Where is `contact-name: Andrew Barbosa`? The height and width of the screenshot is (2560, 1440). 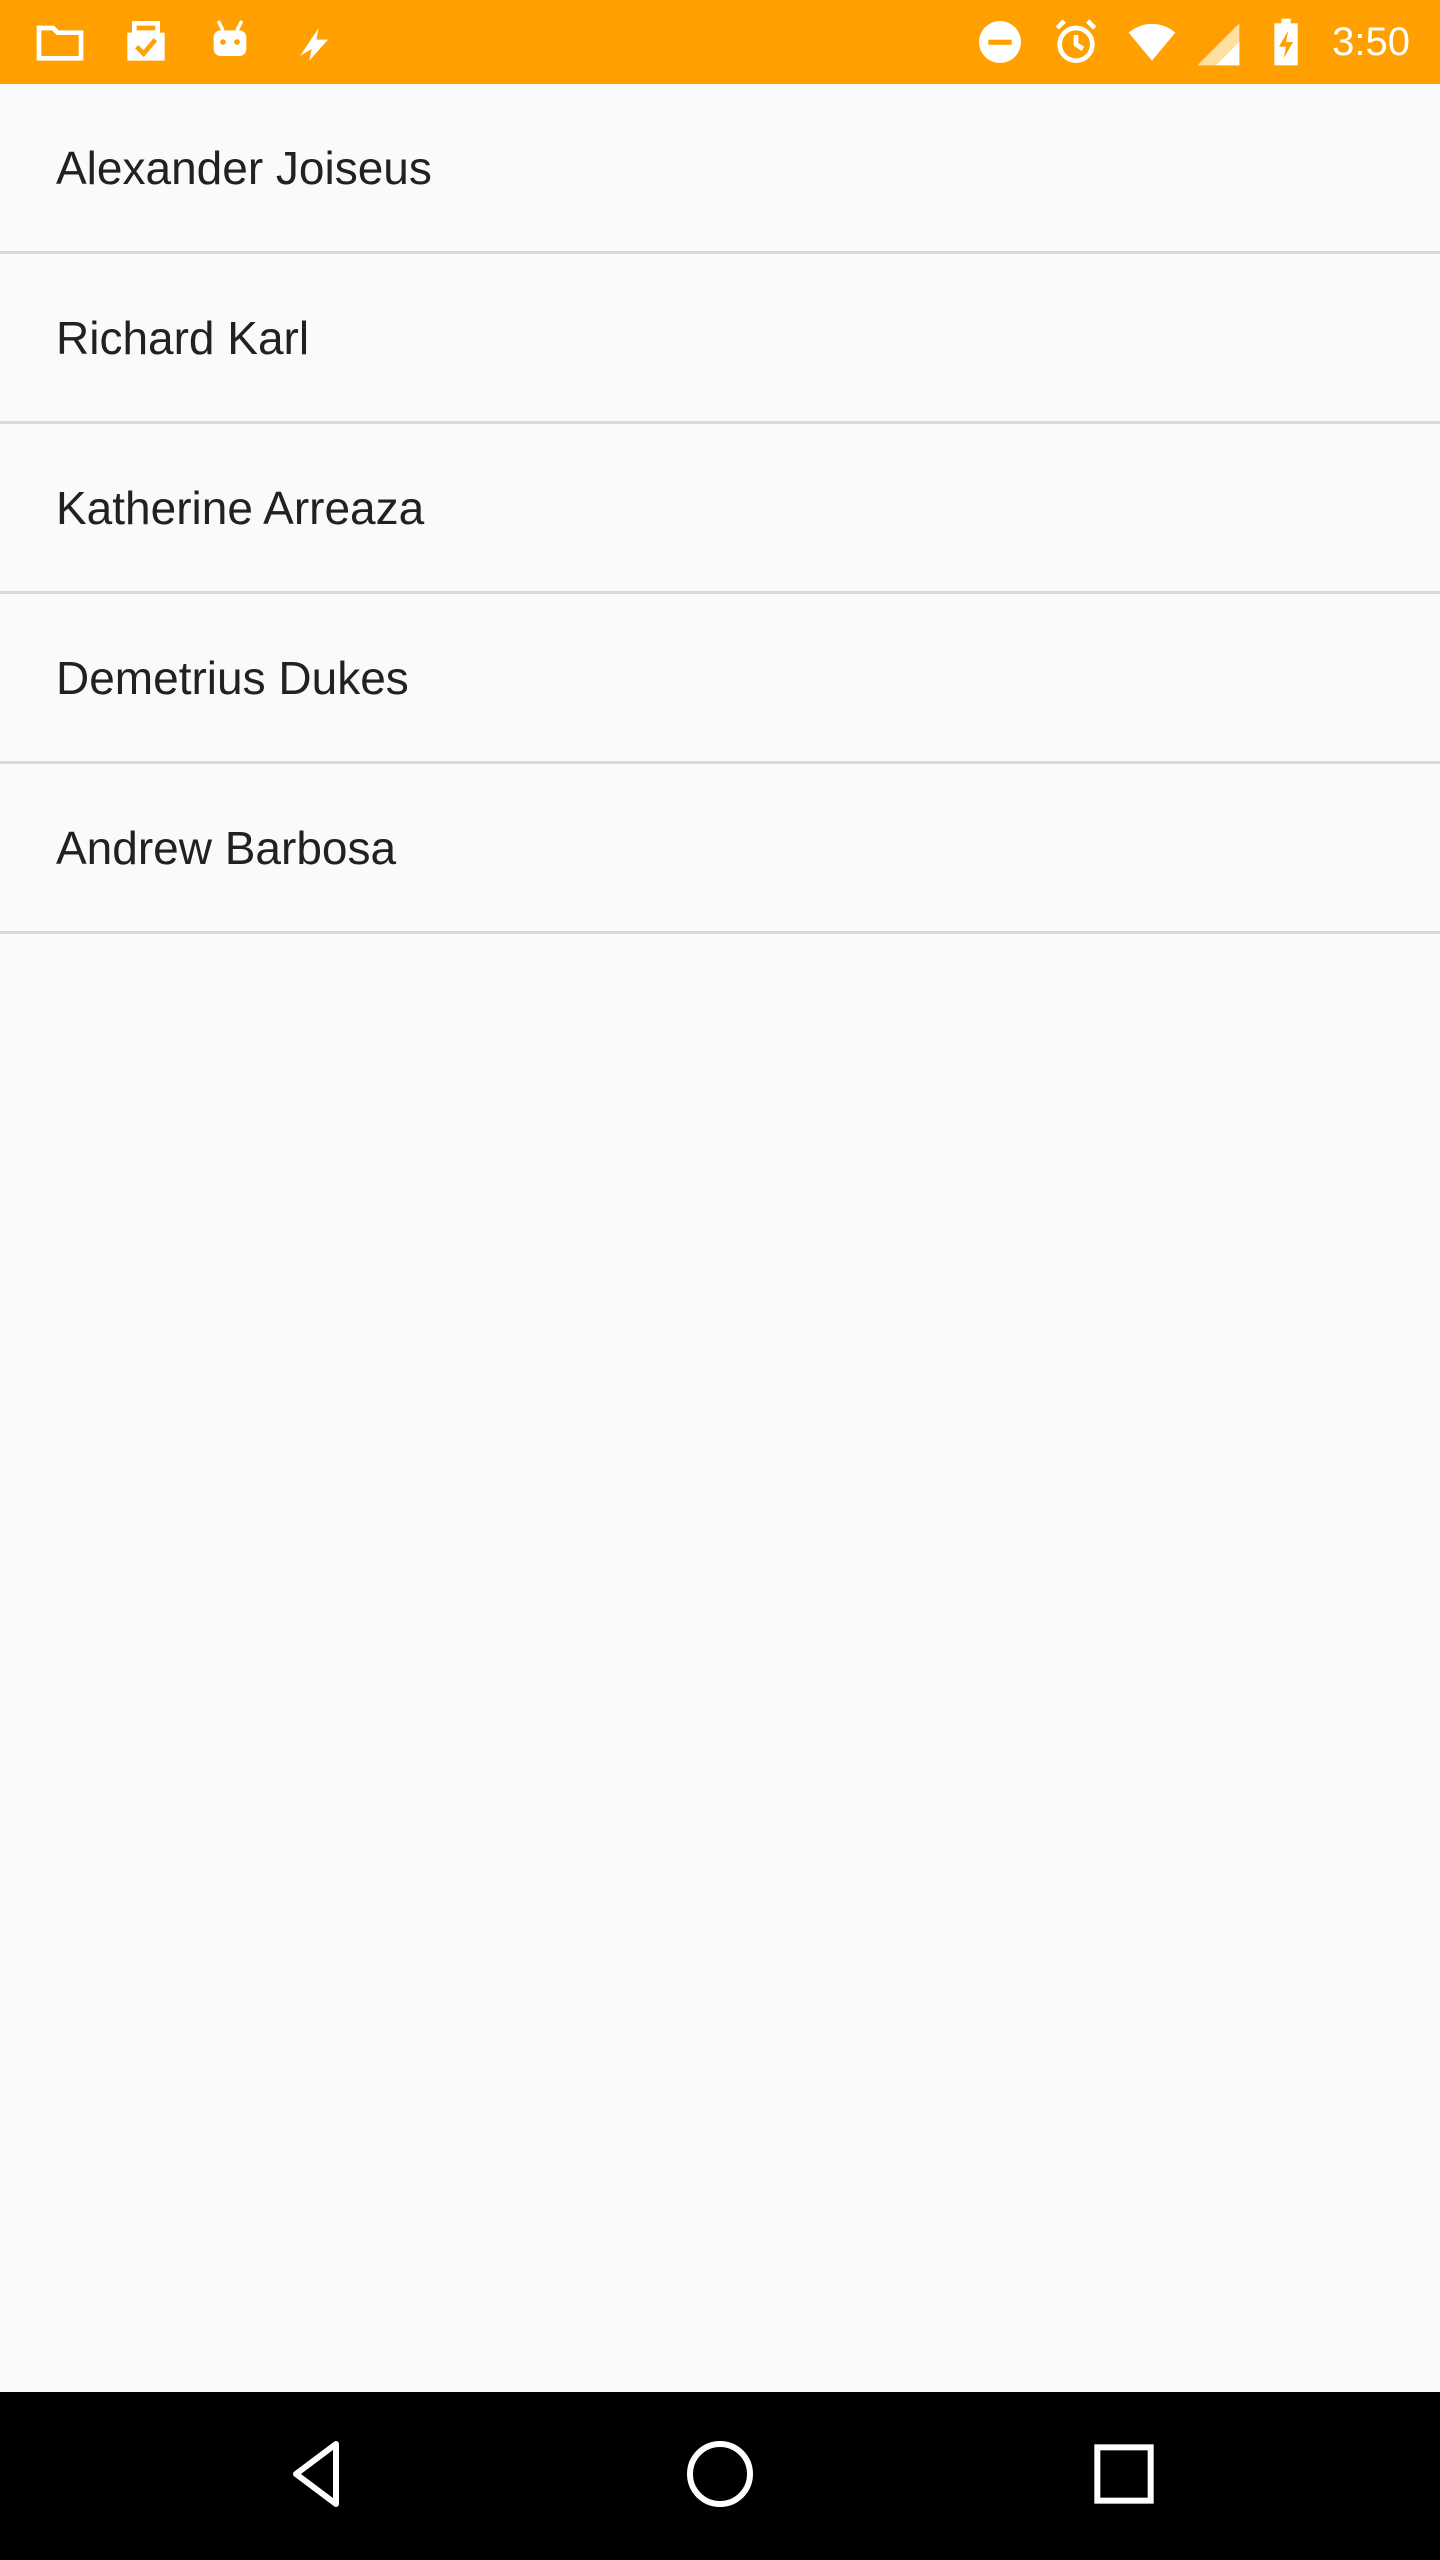
contact-name: Andrew Barbosa is located at coordinates (226, 847).